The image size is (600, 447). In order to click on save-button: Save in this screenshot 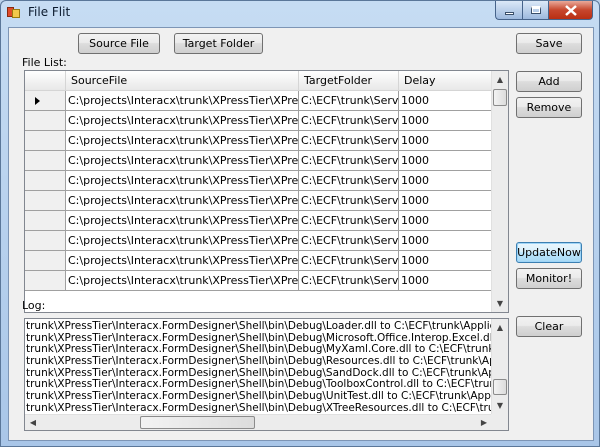, I will do `click(549, 43)`.